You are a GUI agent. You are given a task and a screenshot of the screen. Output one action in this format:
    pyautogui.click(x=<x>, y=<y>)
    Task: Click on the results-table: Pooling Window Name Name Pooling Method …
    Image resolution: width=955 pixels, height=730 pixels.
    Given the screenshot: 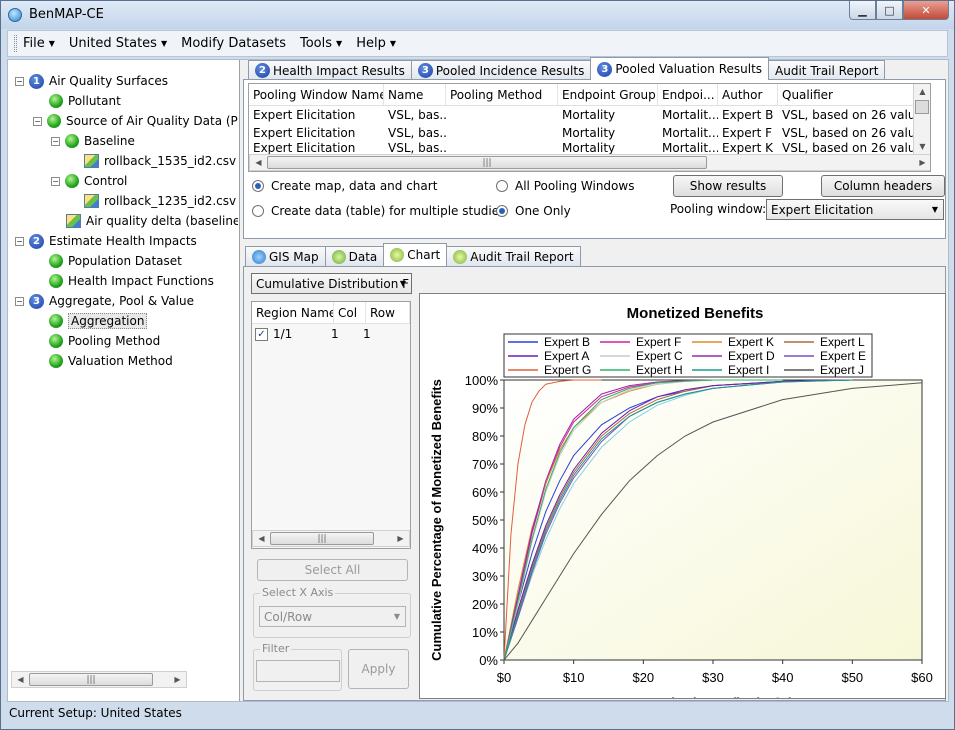 What is the action you would take?
    pyautogui.click(x=589, y=127)
    